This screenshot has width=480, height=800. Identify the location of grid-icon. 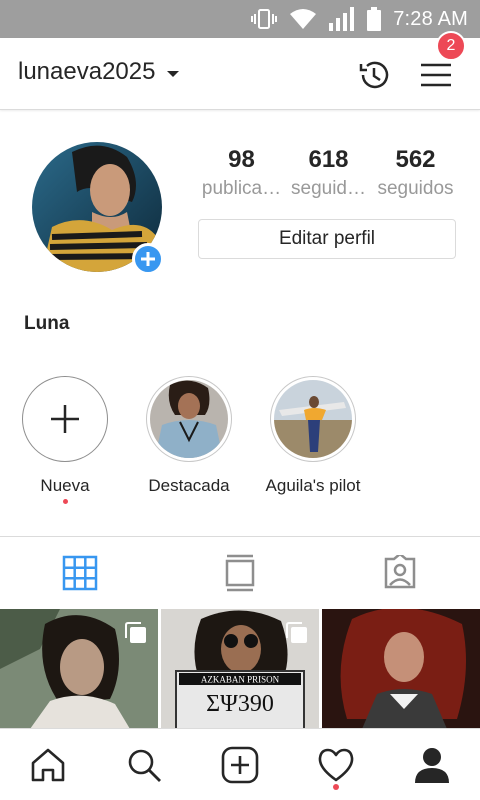
(80, 573).